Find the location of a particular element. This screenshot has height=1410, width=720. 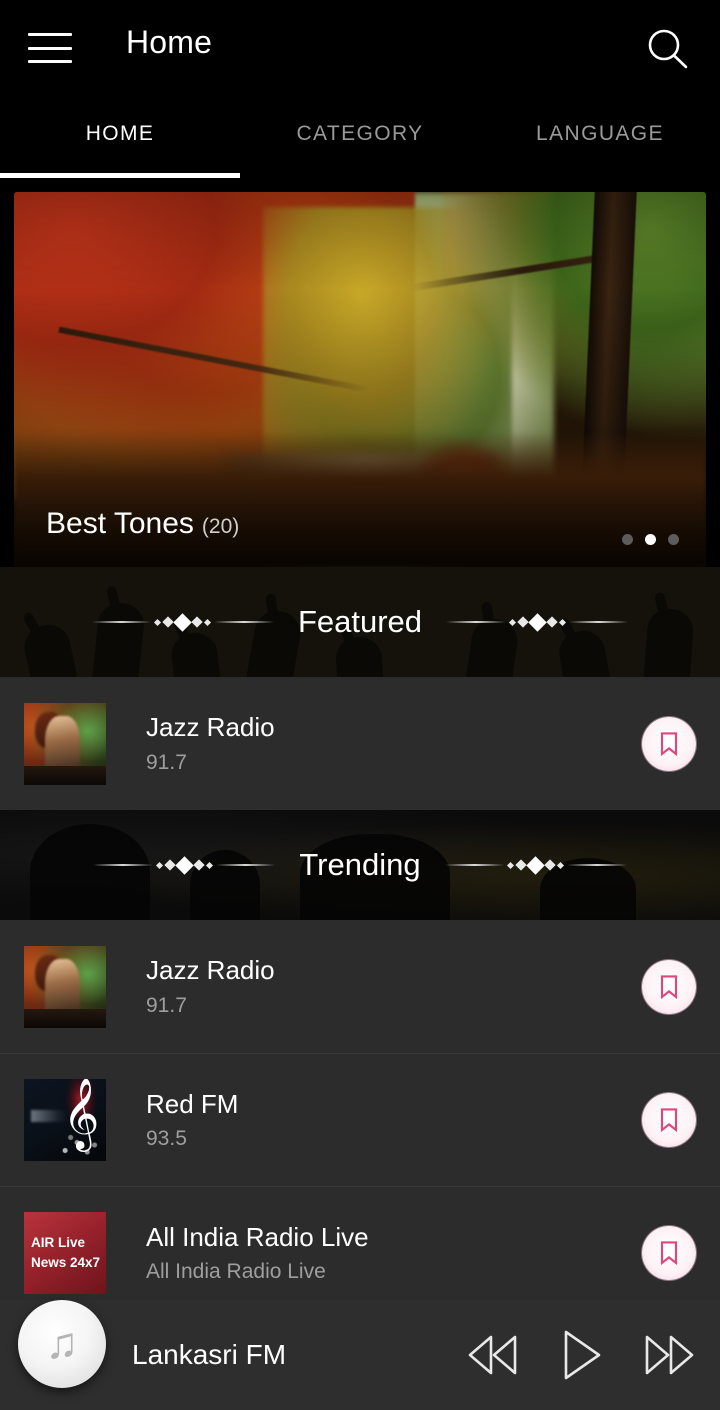

featured-list: Jazz Radio 91.7 is located at coordinates (360, 743).